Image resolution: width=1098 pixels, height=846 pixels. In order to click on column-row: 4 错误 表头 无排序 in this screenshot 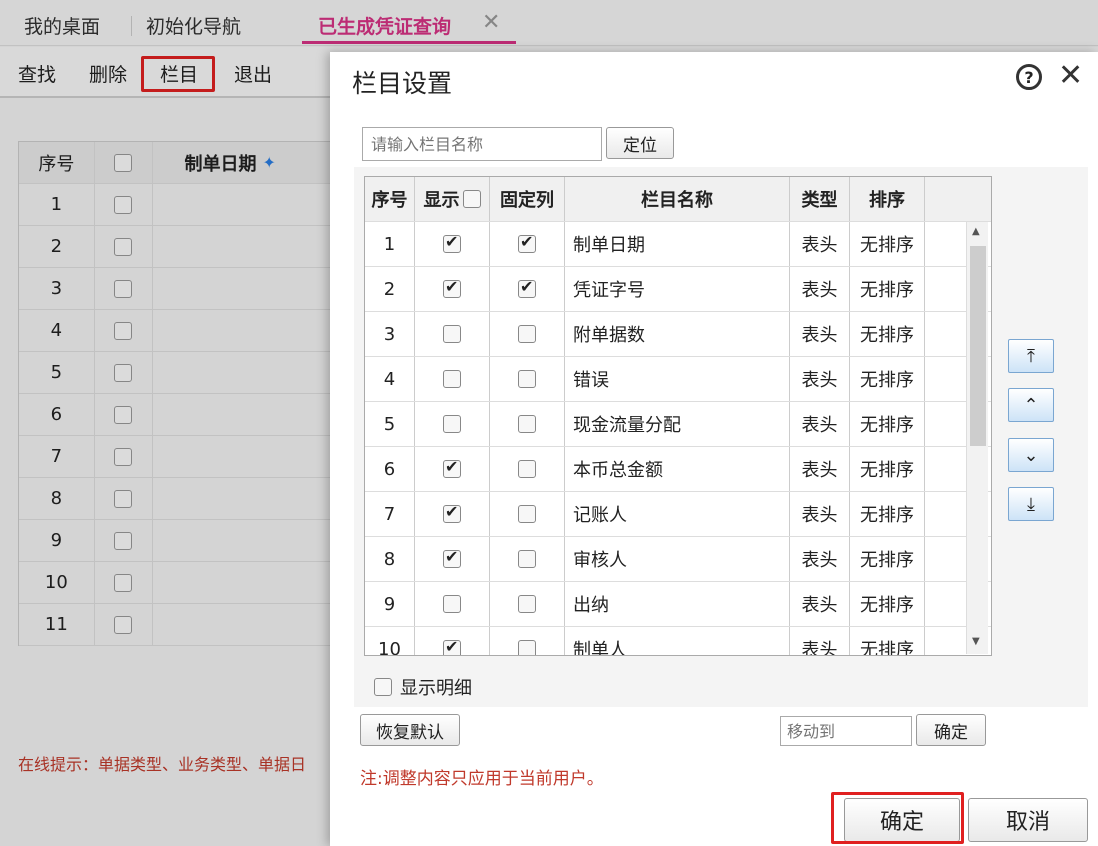, I will do `click(678, 379)`.